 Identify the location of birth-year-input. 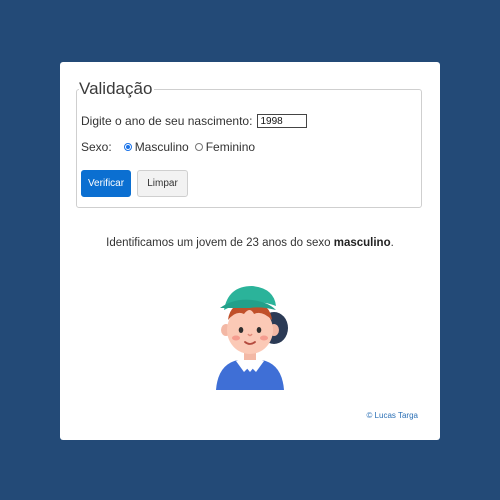
(282, 121).